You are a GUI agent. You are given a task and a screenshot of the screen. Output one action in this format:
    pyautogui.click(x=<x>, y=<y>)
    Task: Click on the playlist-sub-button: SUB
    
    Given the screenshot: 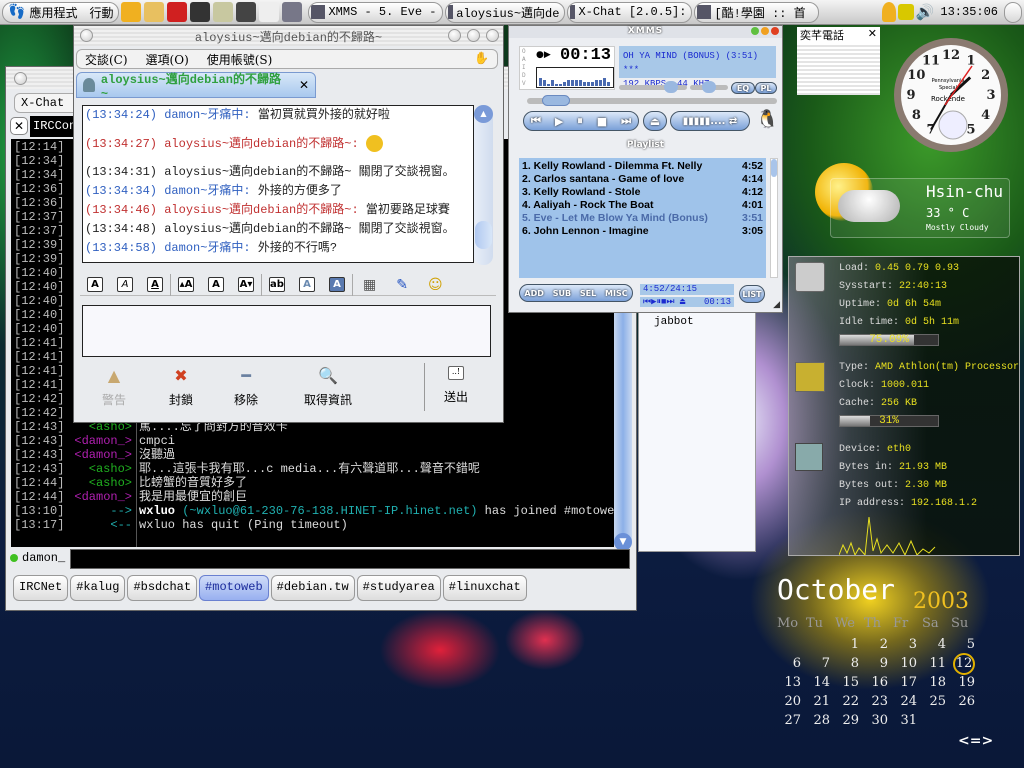 What is the action you would take?
    pyautogui.click(x=562, y=293)
    